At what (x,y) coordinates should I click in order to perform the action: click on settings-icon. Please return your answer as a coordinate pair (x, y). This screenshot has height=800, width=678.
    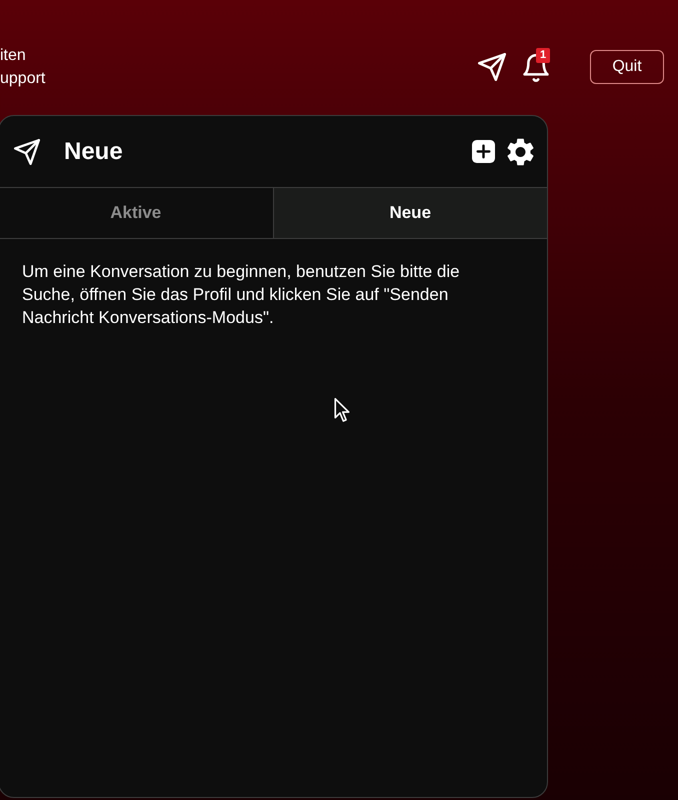
    Looking at the image, I should click on (520, 152).